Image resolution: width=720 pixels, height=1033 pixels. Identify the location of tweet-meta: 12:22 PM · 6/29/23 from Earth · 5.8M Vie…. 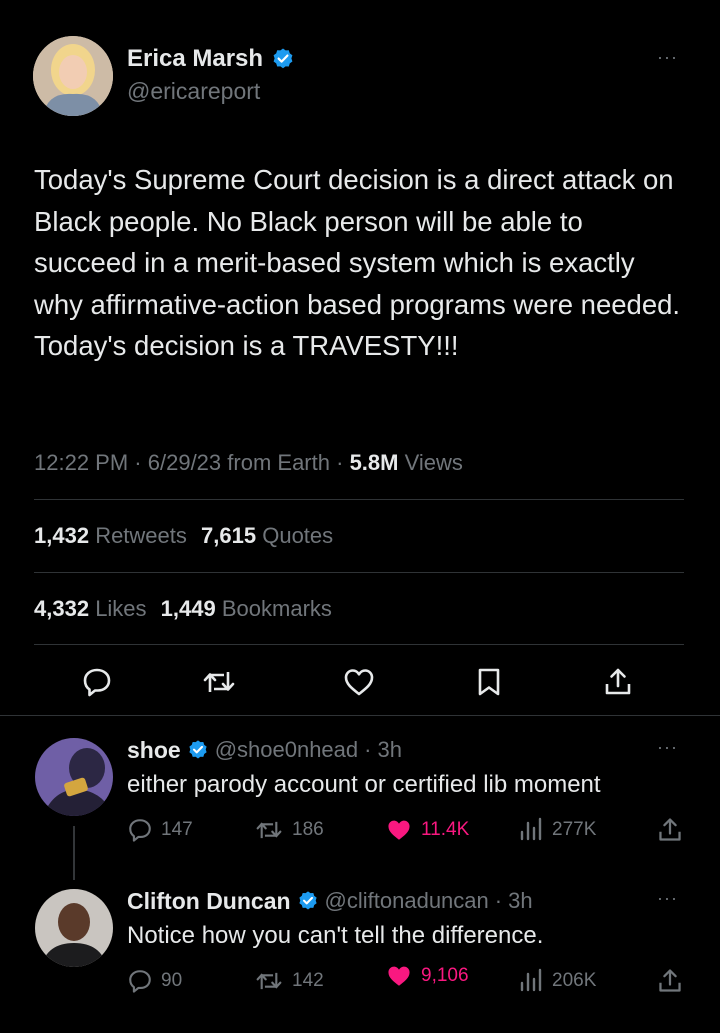
(248, 462).